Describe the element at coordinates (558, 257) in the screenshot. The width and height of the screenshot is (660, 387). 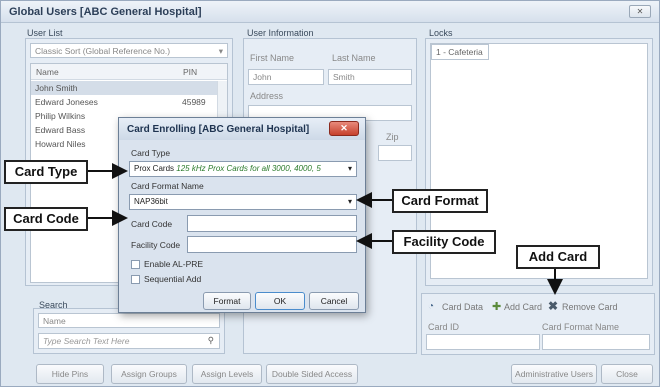
I see `callout-add-card: Add Card` at that location.